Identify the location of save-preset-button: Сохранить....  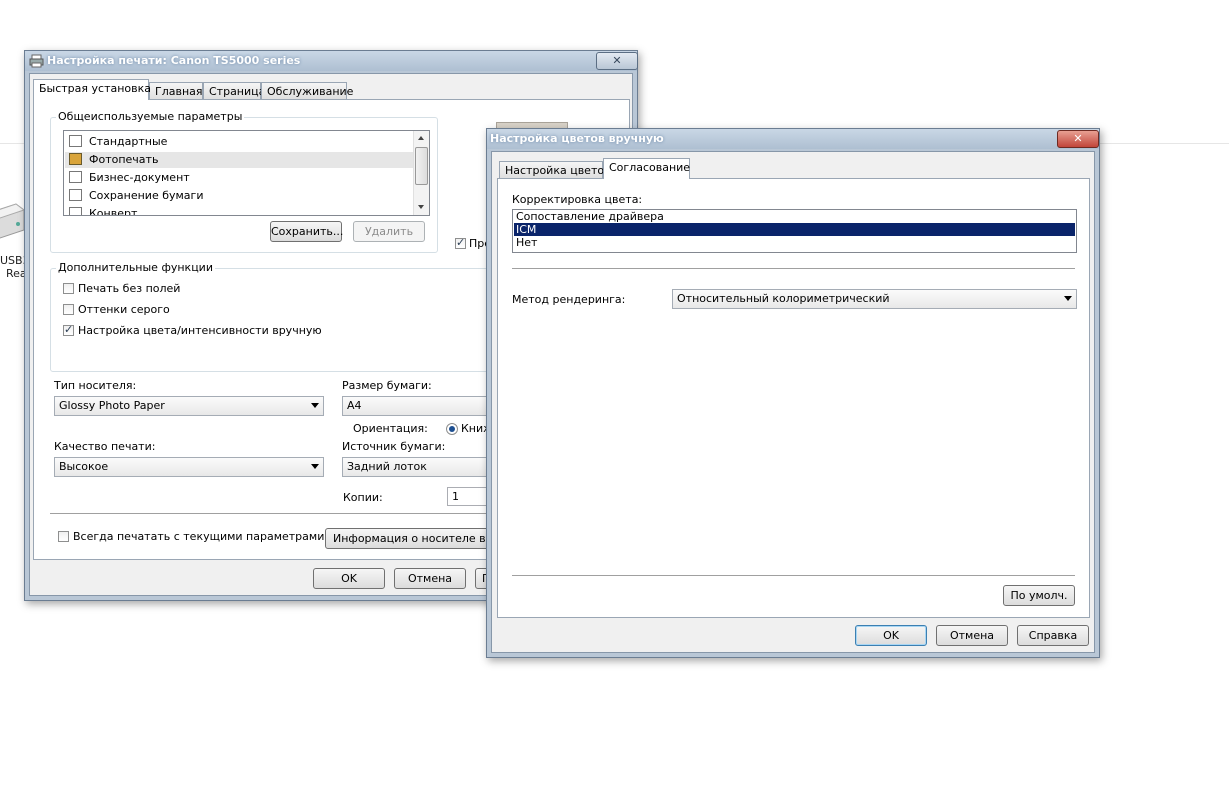
(307, 231).